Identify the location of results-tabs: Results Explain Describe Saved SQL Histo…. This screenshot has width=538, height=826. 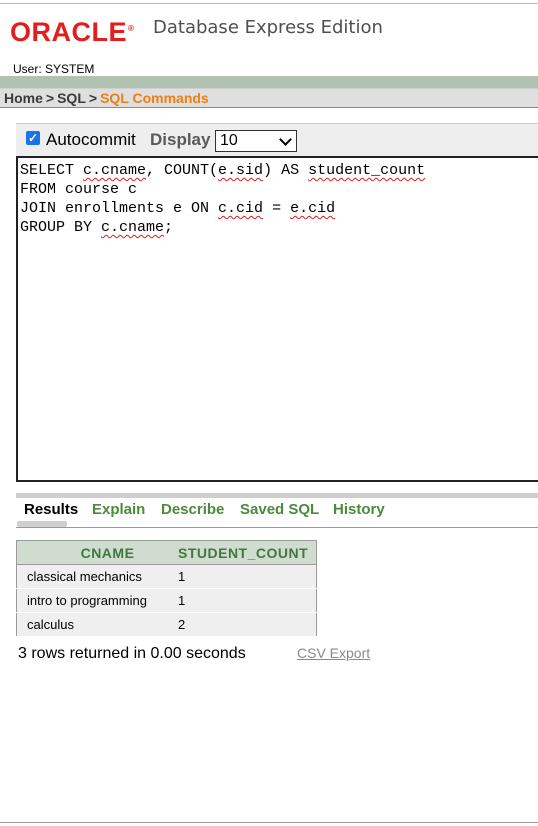
(277, 512).